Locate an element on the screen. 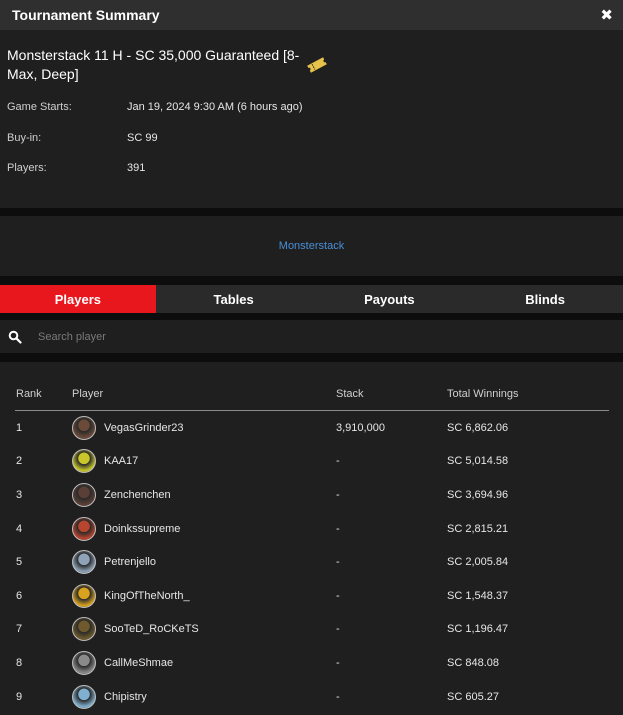 The width and height of the screenshot is (623, 715). field-value: Jan 19, 2024 9:30 AM (6 hours ago) is located at coordinates (215, 107).